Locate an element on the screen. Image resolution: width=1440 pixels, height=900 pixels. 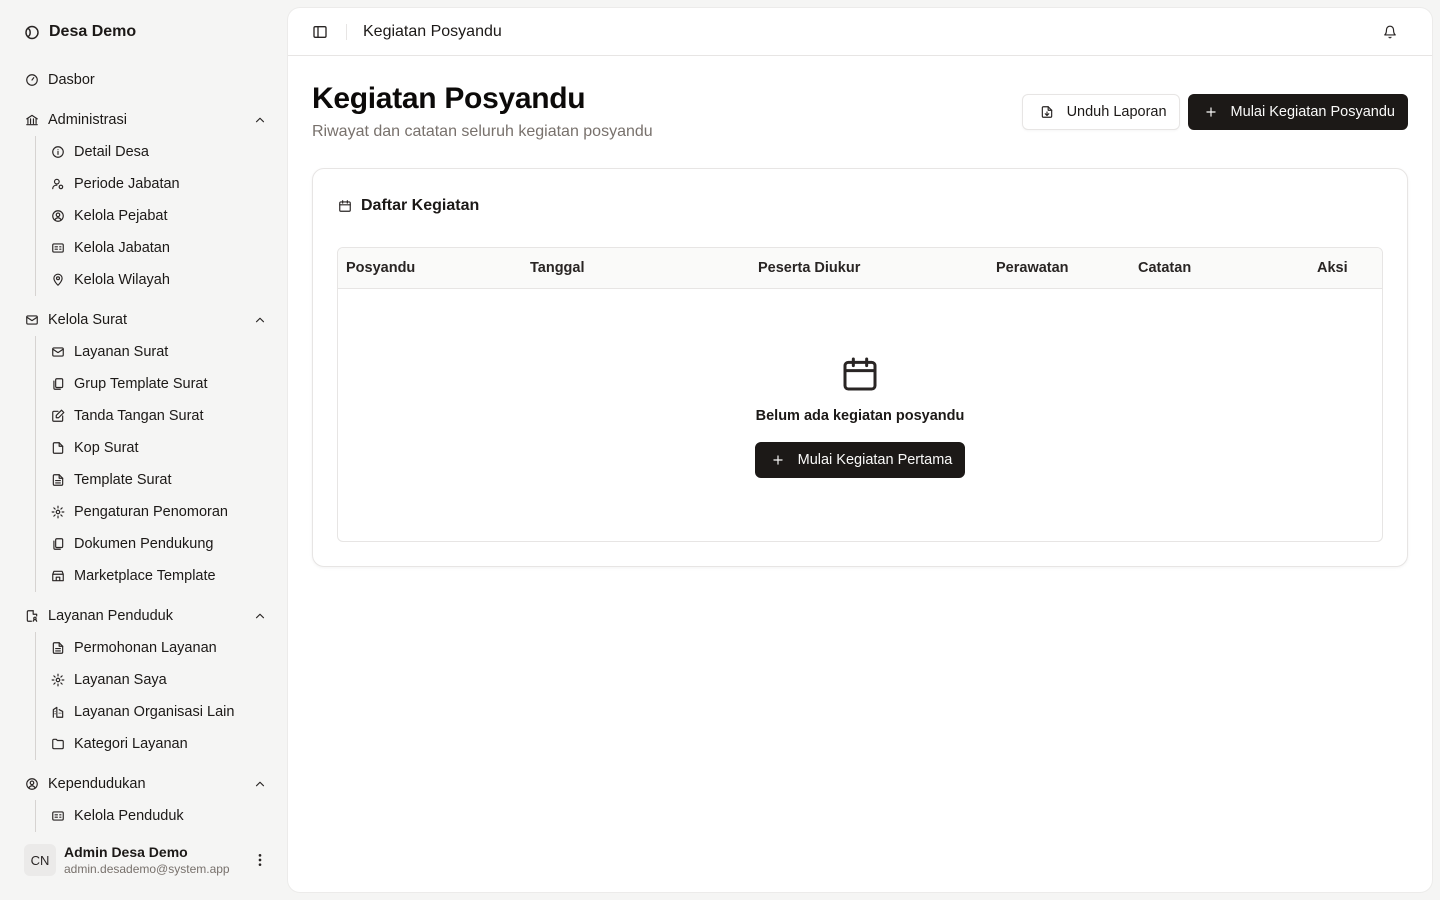
column-header-peserta-diukur: Peserta Diukur is located at coordinates (809, 268).